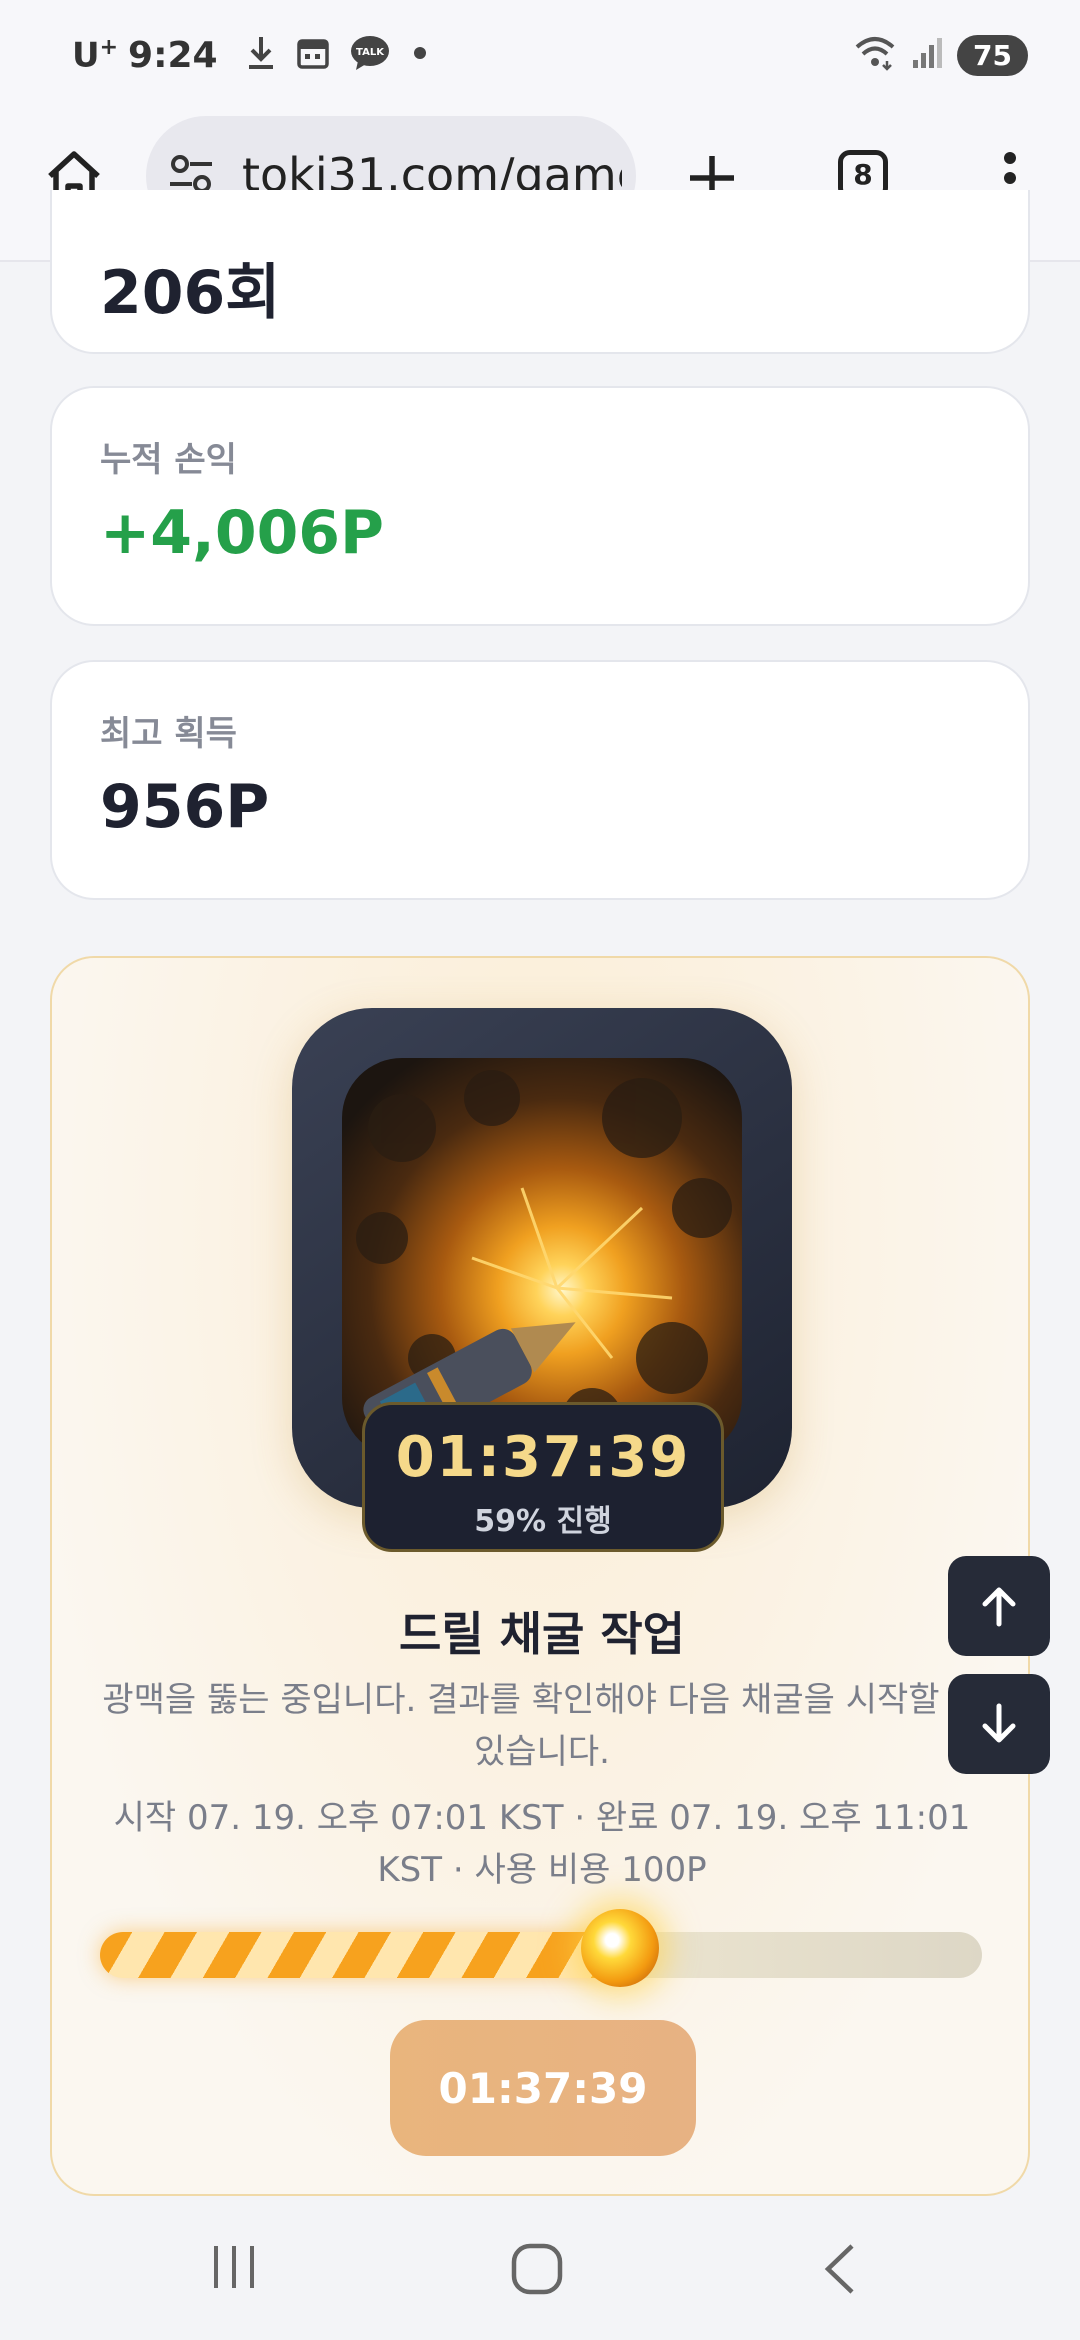 This screenshot has width=1080, height=2340. I want to click on mining-progress-bar, so click(541, 1948).